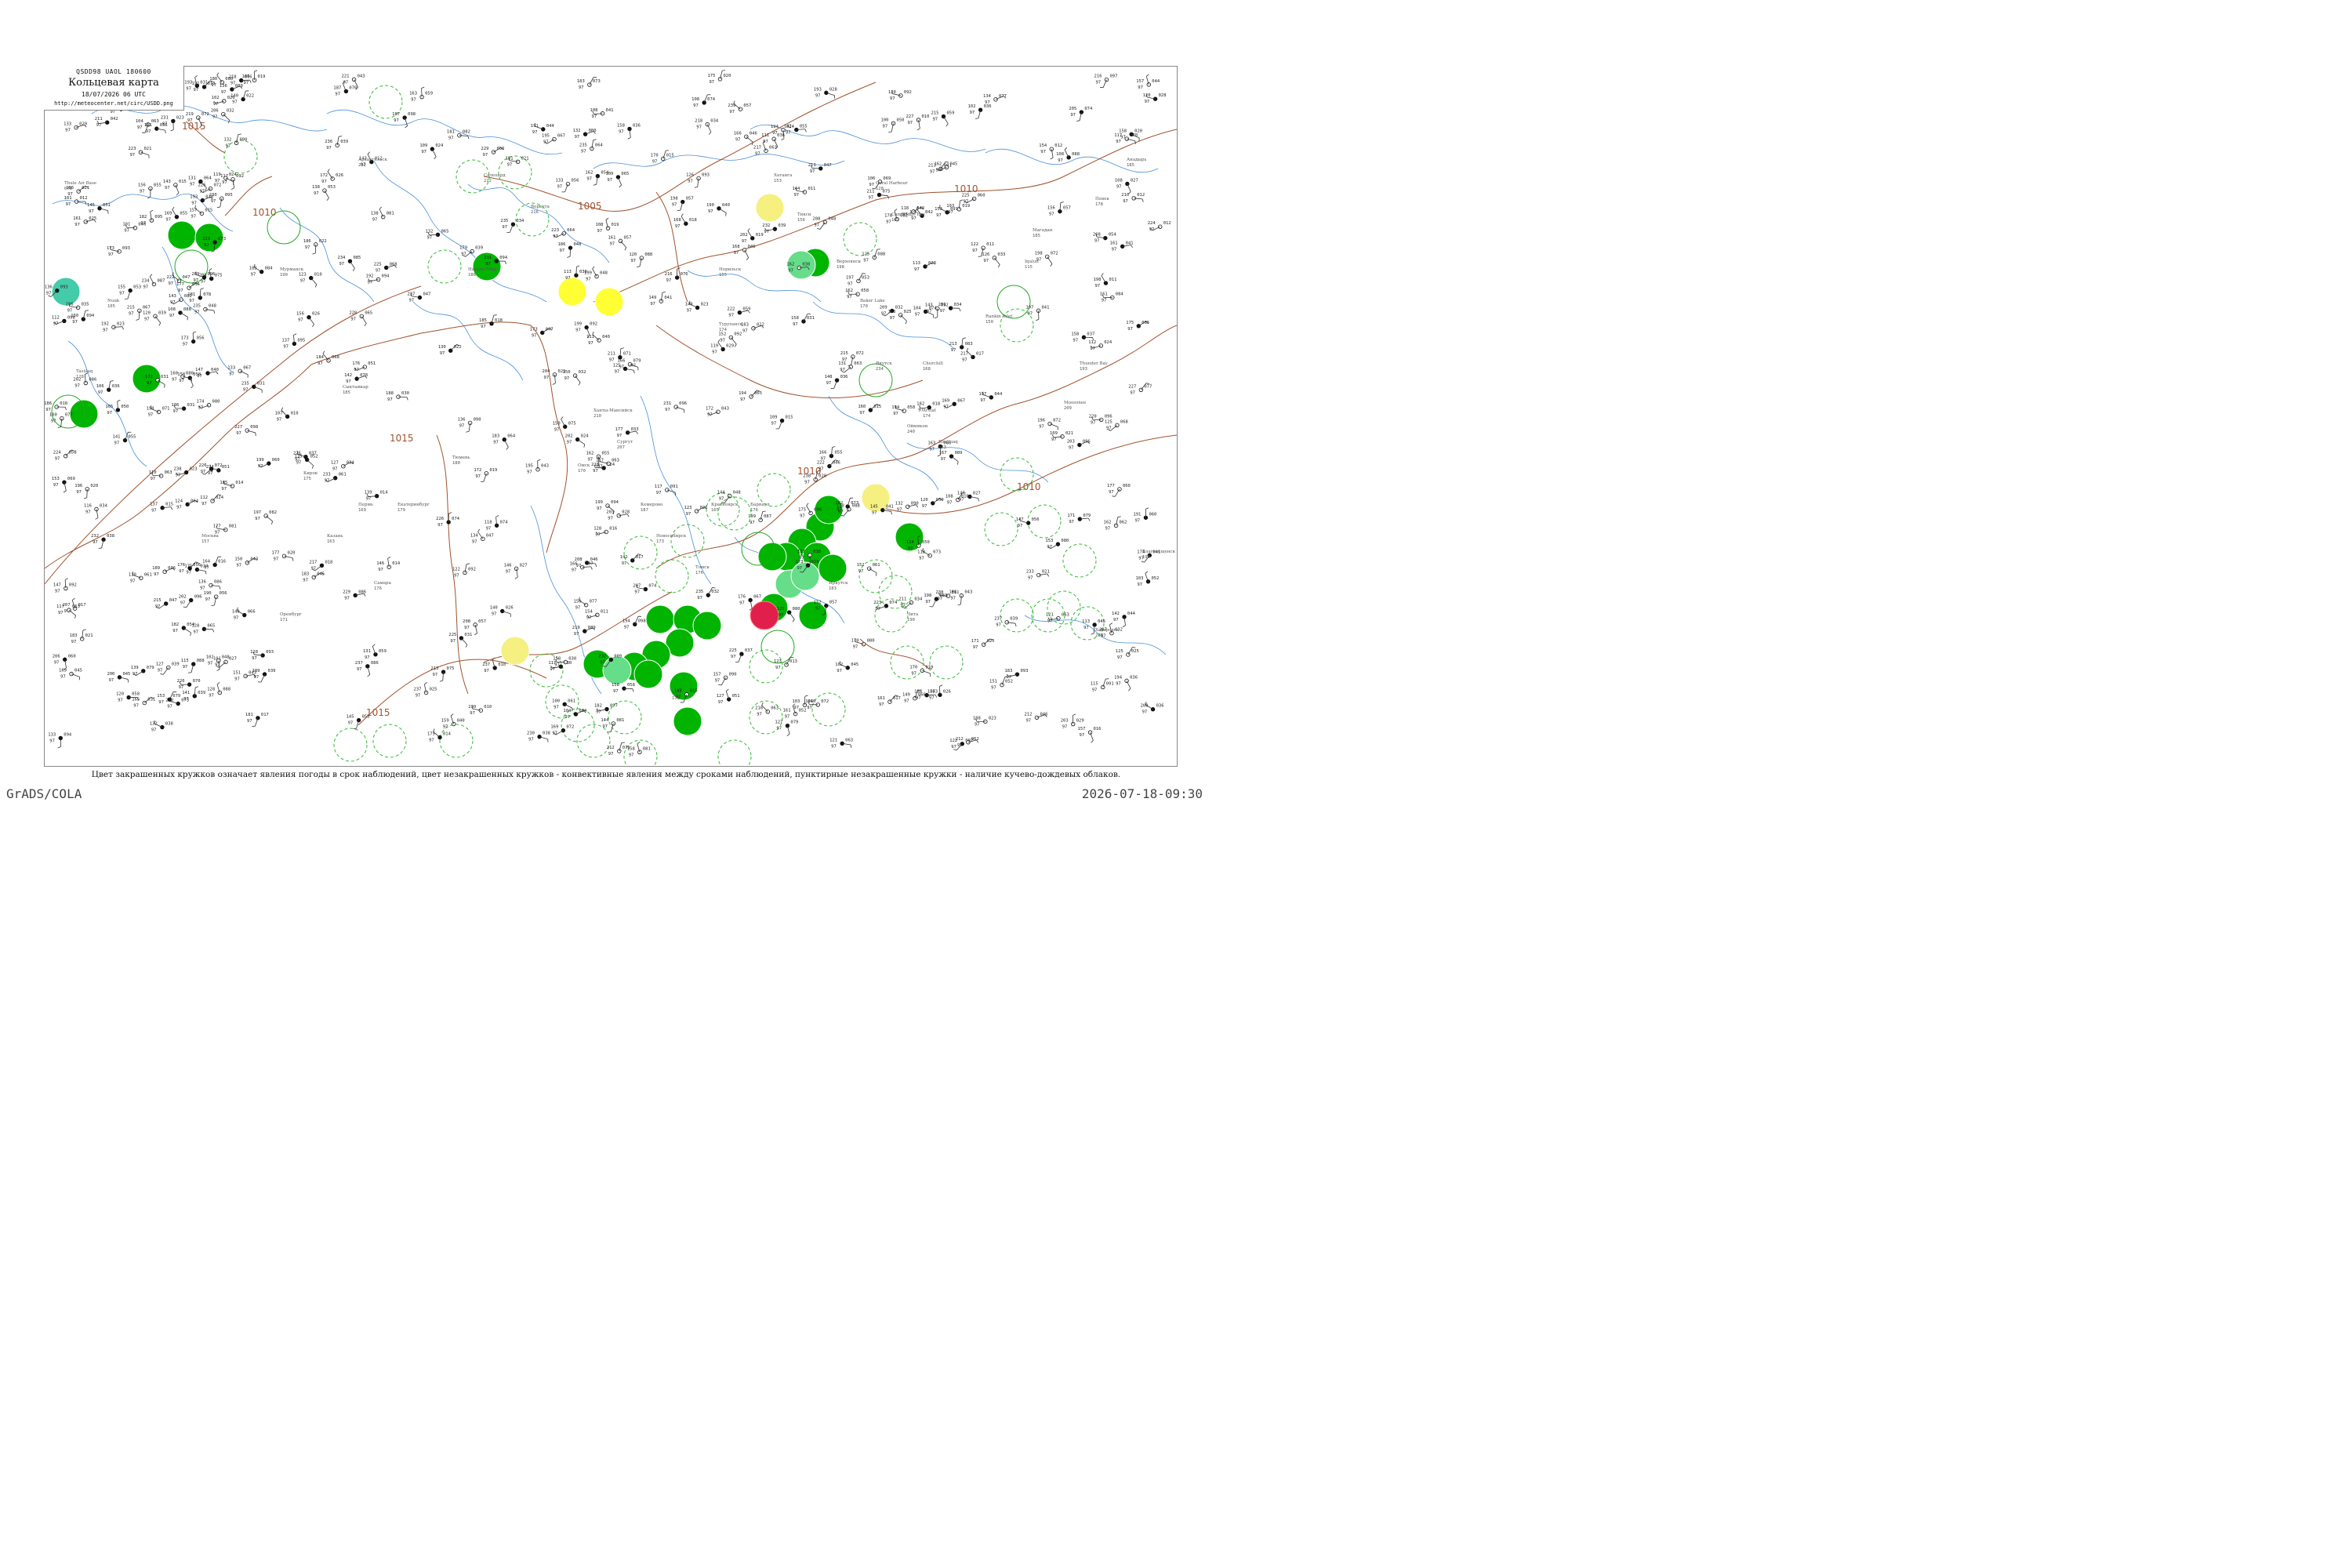  Describe the element at coordinates (1119, 651) in the screenshot. I see `svg-text: 125` at that location.